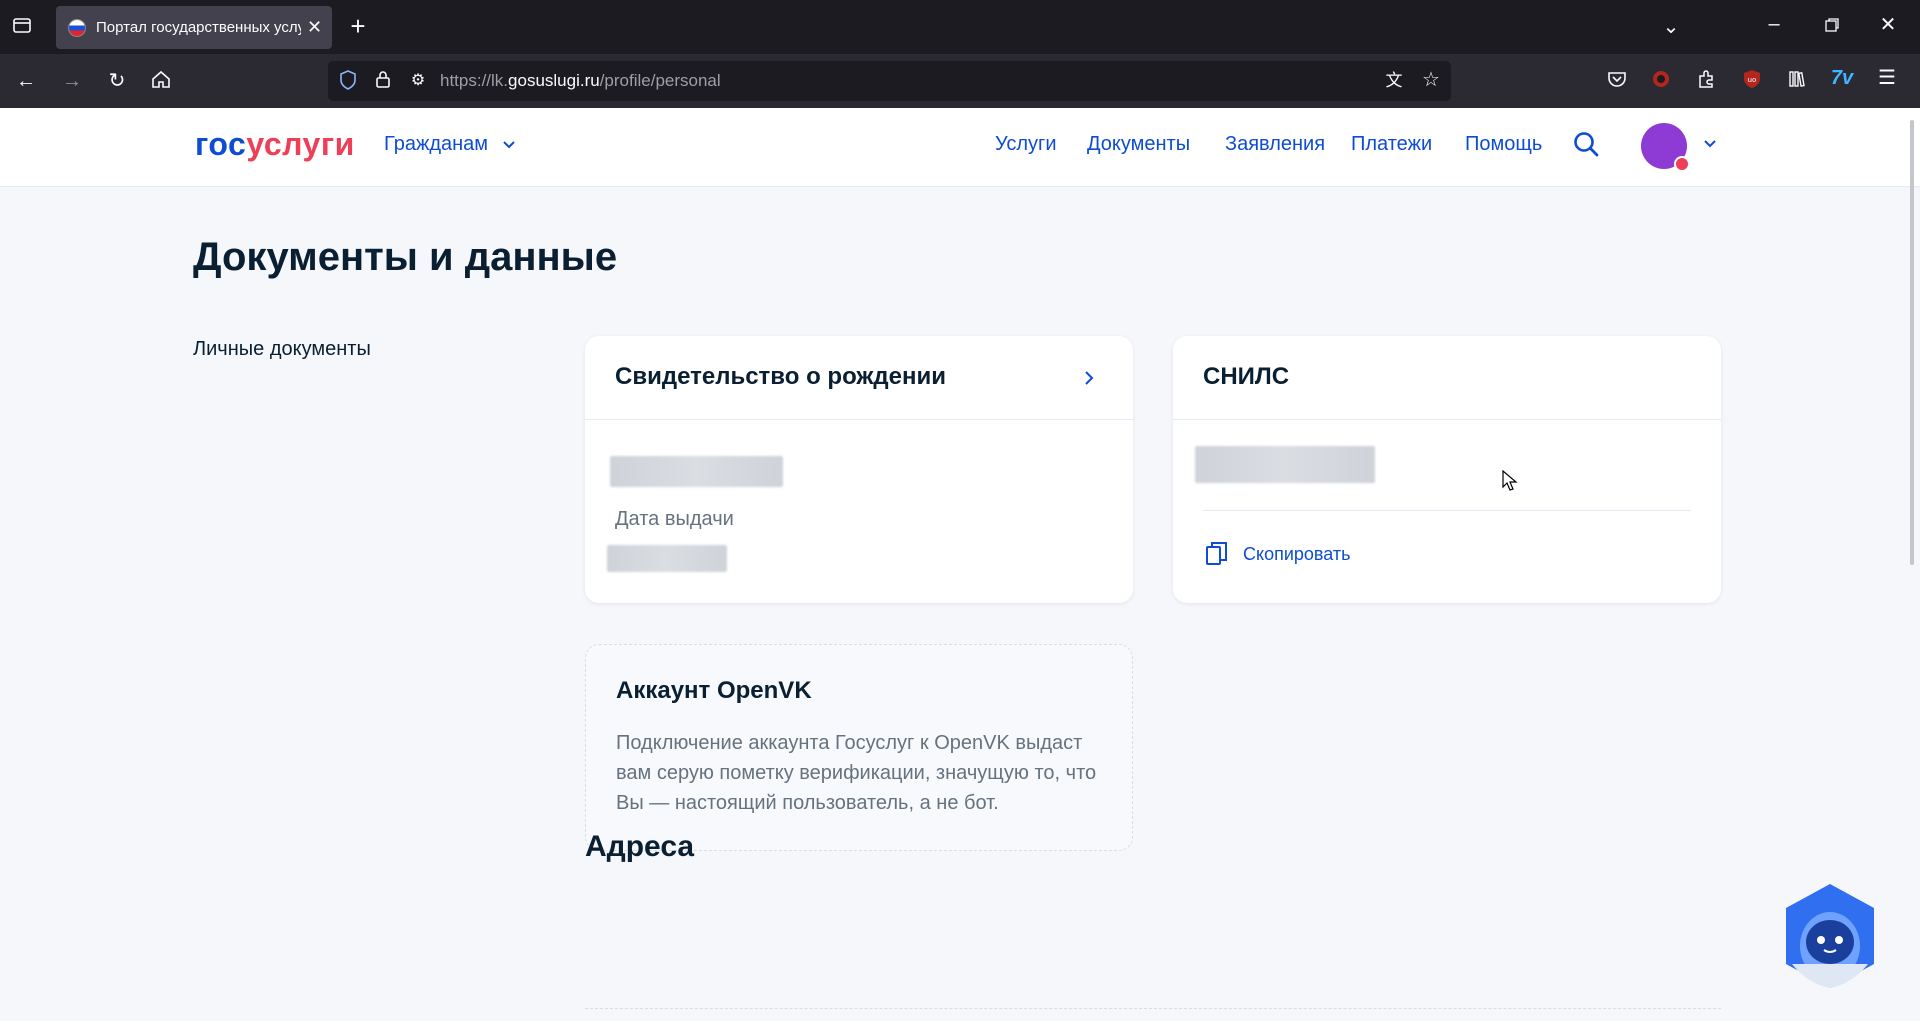 The width and height of the screenshot is (1920, 1021). What do you see at coordinates (22, 28) in the screenshot?
I see `tab-overview-icon` at bounding box center [22, 28].